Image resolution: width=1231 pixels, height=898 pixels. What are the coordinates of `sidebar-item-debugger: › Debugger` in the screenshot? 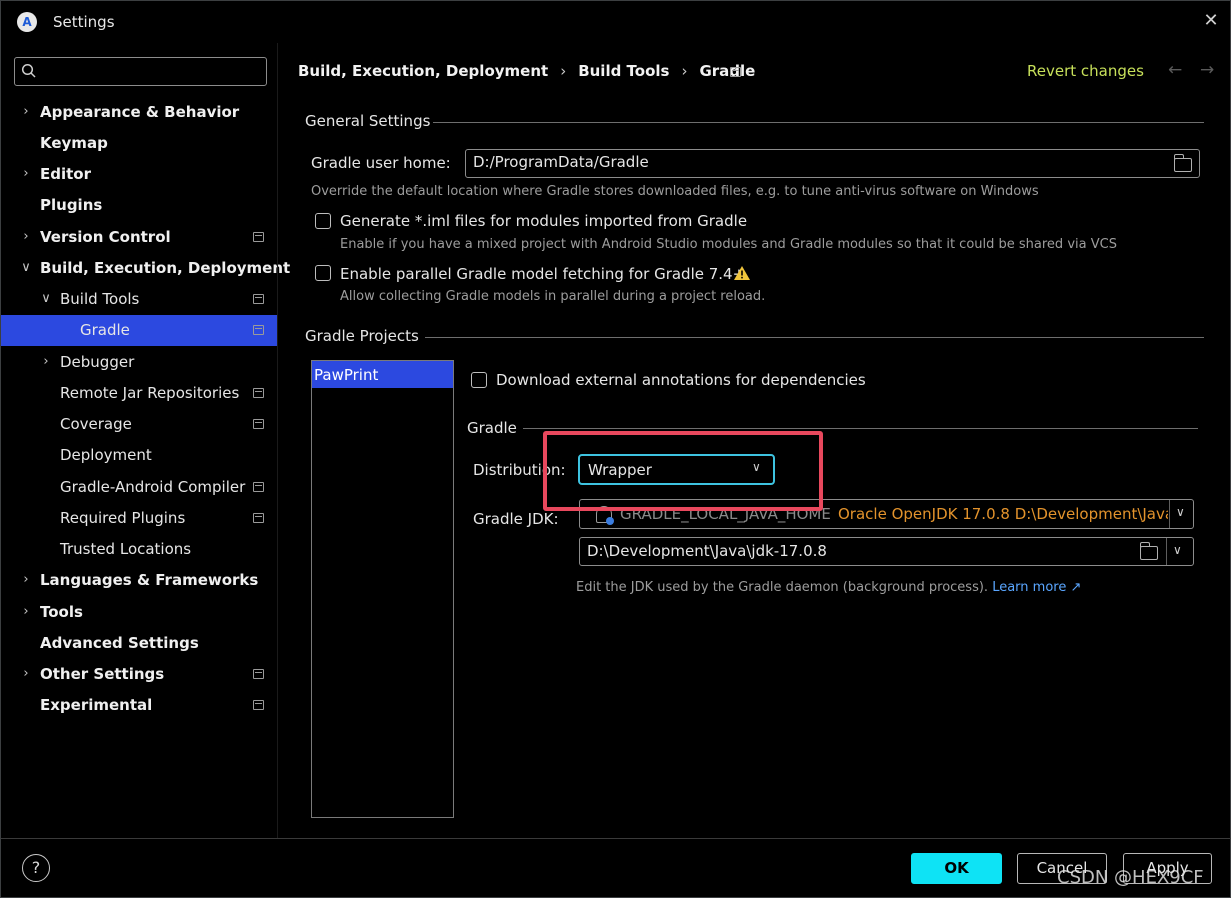 It's located at (139, 362).